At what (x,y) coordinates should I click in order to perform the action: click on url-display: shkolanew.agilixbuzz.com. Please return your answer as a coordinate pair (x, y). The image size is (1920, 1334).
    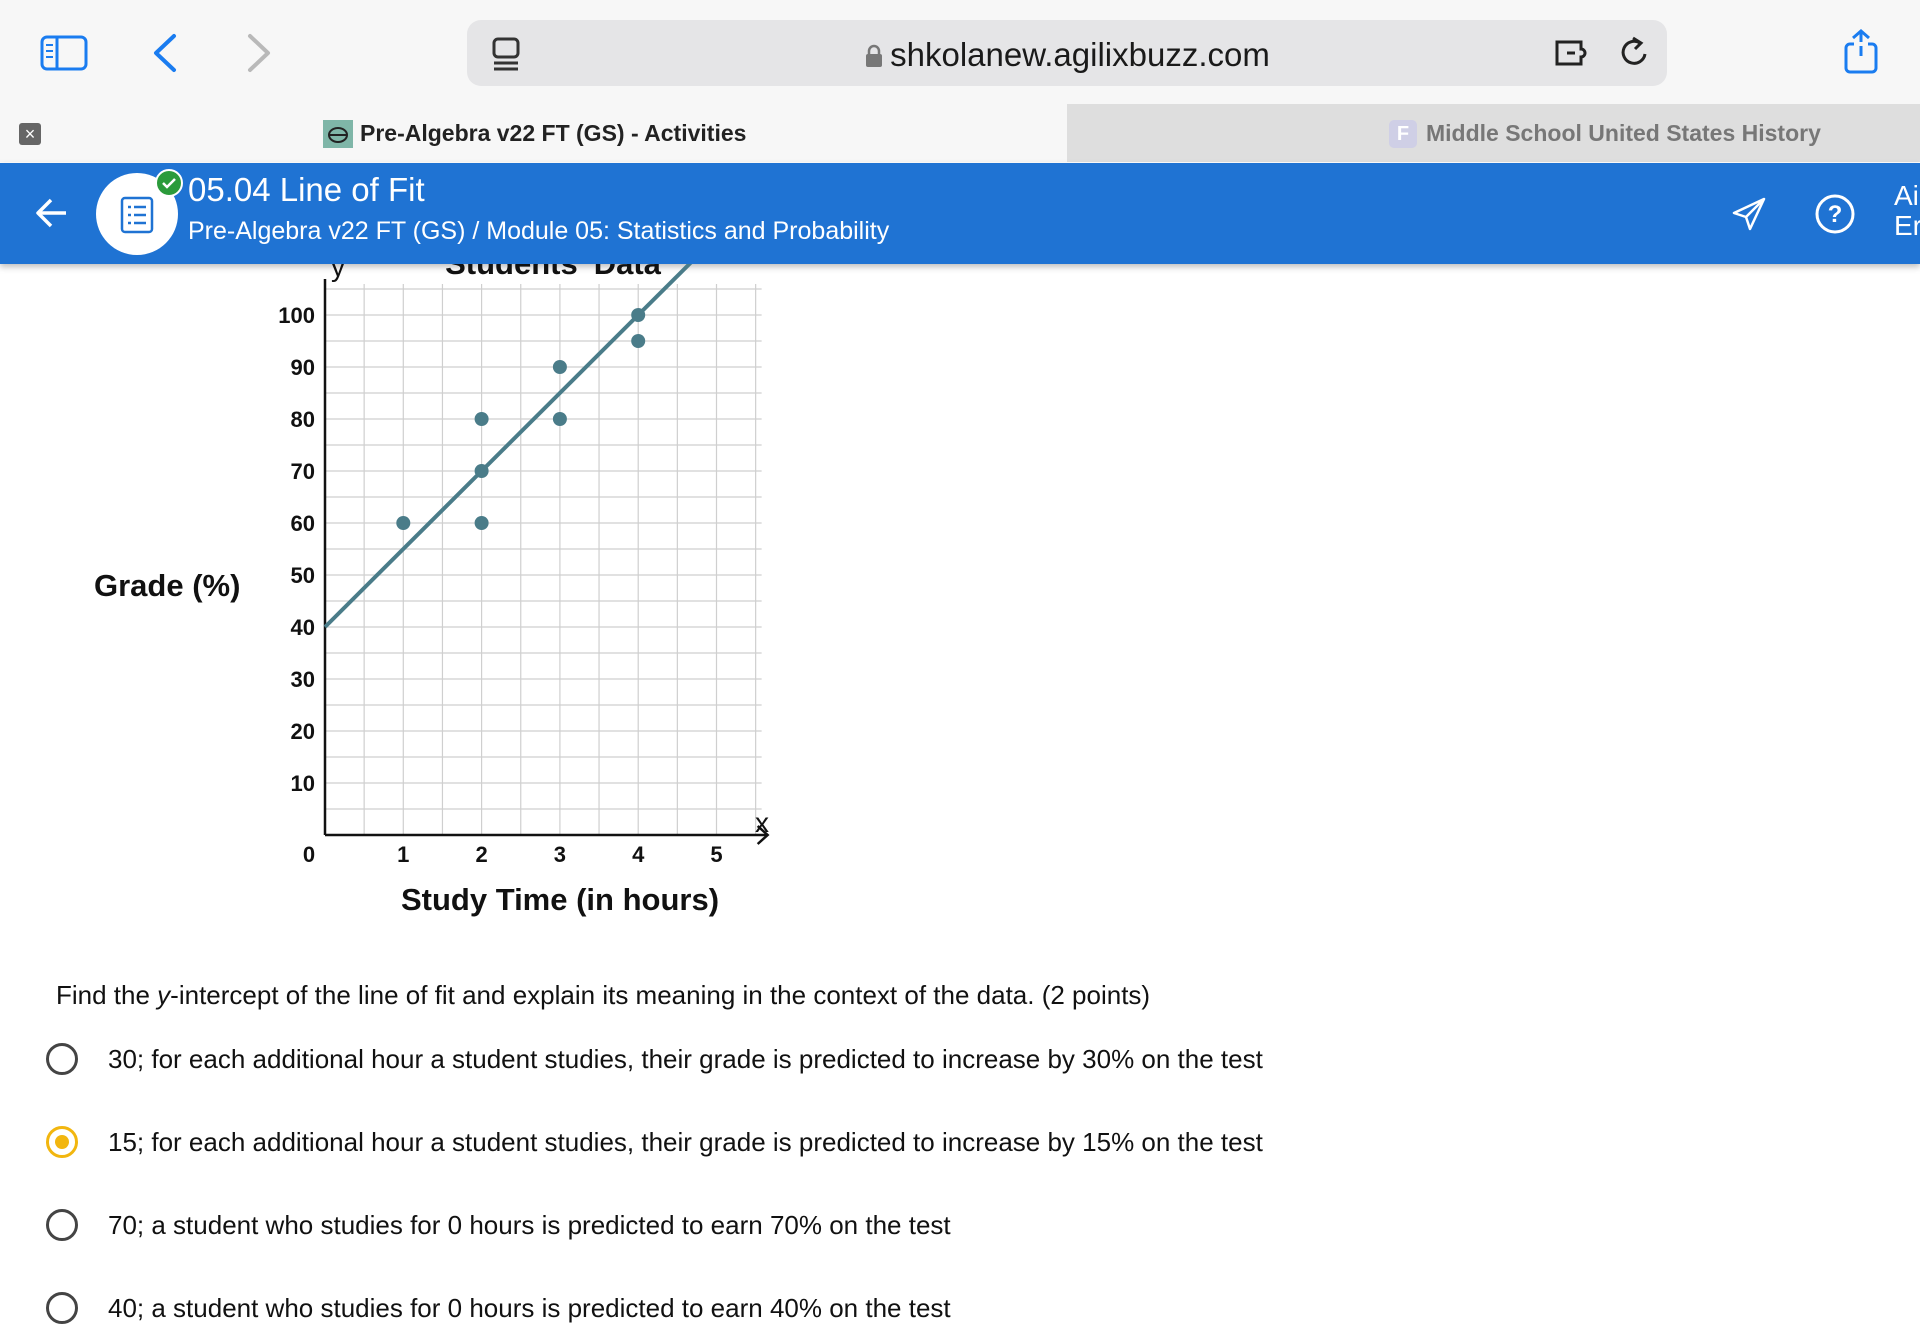
    Looking at the image, I should click on (1067, 55).